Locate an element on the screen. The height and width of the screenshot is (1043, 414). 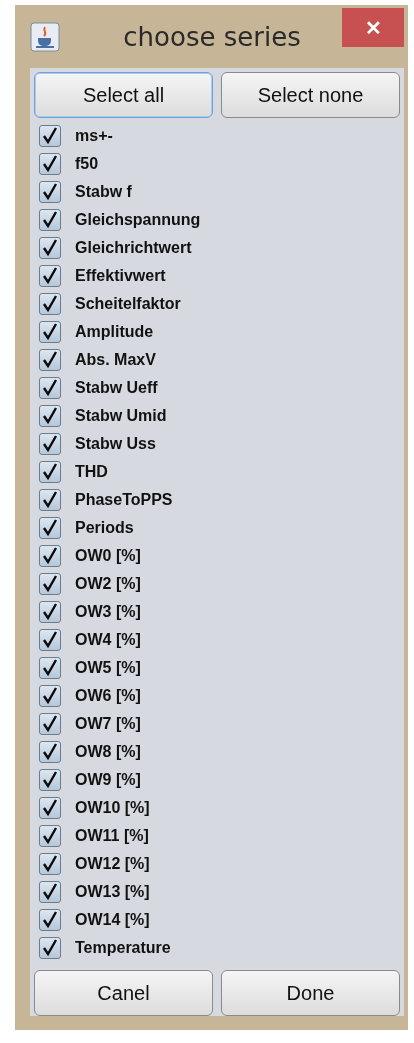
series-label: ms+- is located at coordinates (94, 136).